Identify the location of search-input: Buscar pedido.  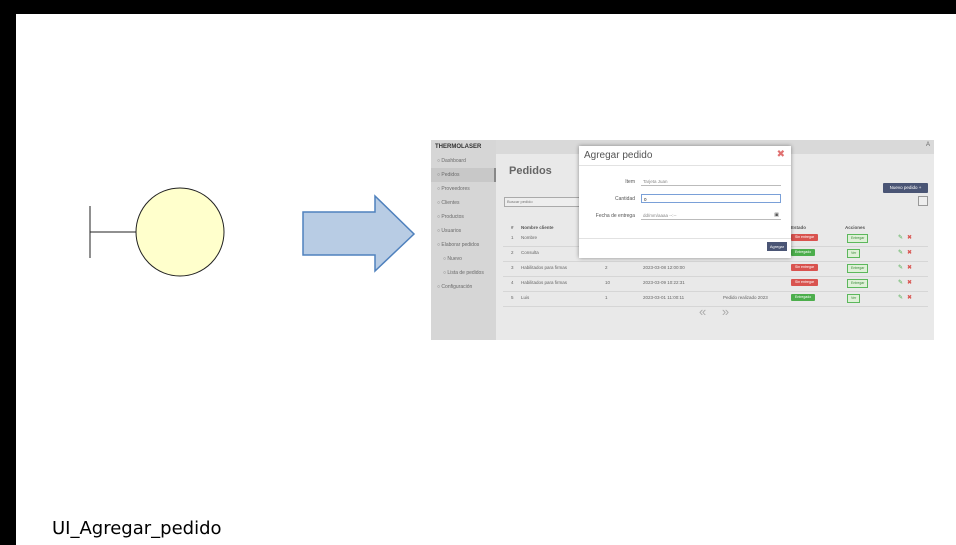
(545, 202).